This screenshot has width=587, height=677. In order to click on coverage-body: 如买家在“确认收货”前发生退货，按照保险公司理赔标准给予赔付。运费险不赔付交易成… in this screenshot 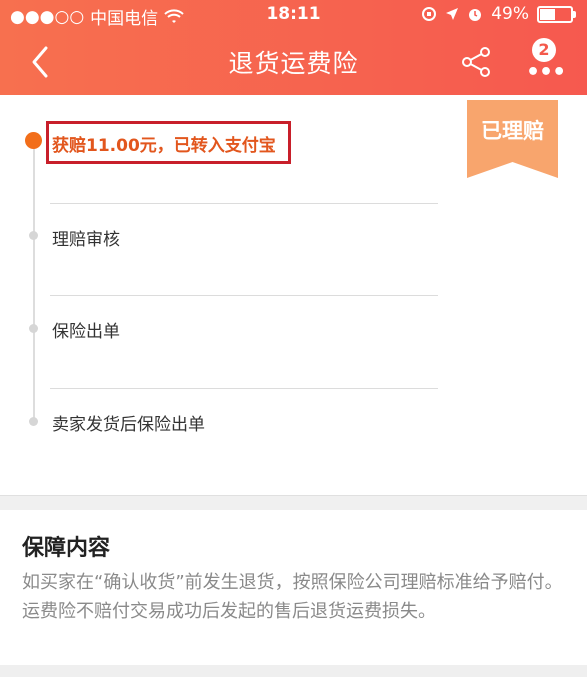, I will do `click(292, 597)`.